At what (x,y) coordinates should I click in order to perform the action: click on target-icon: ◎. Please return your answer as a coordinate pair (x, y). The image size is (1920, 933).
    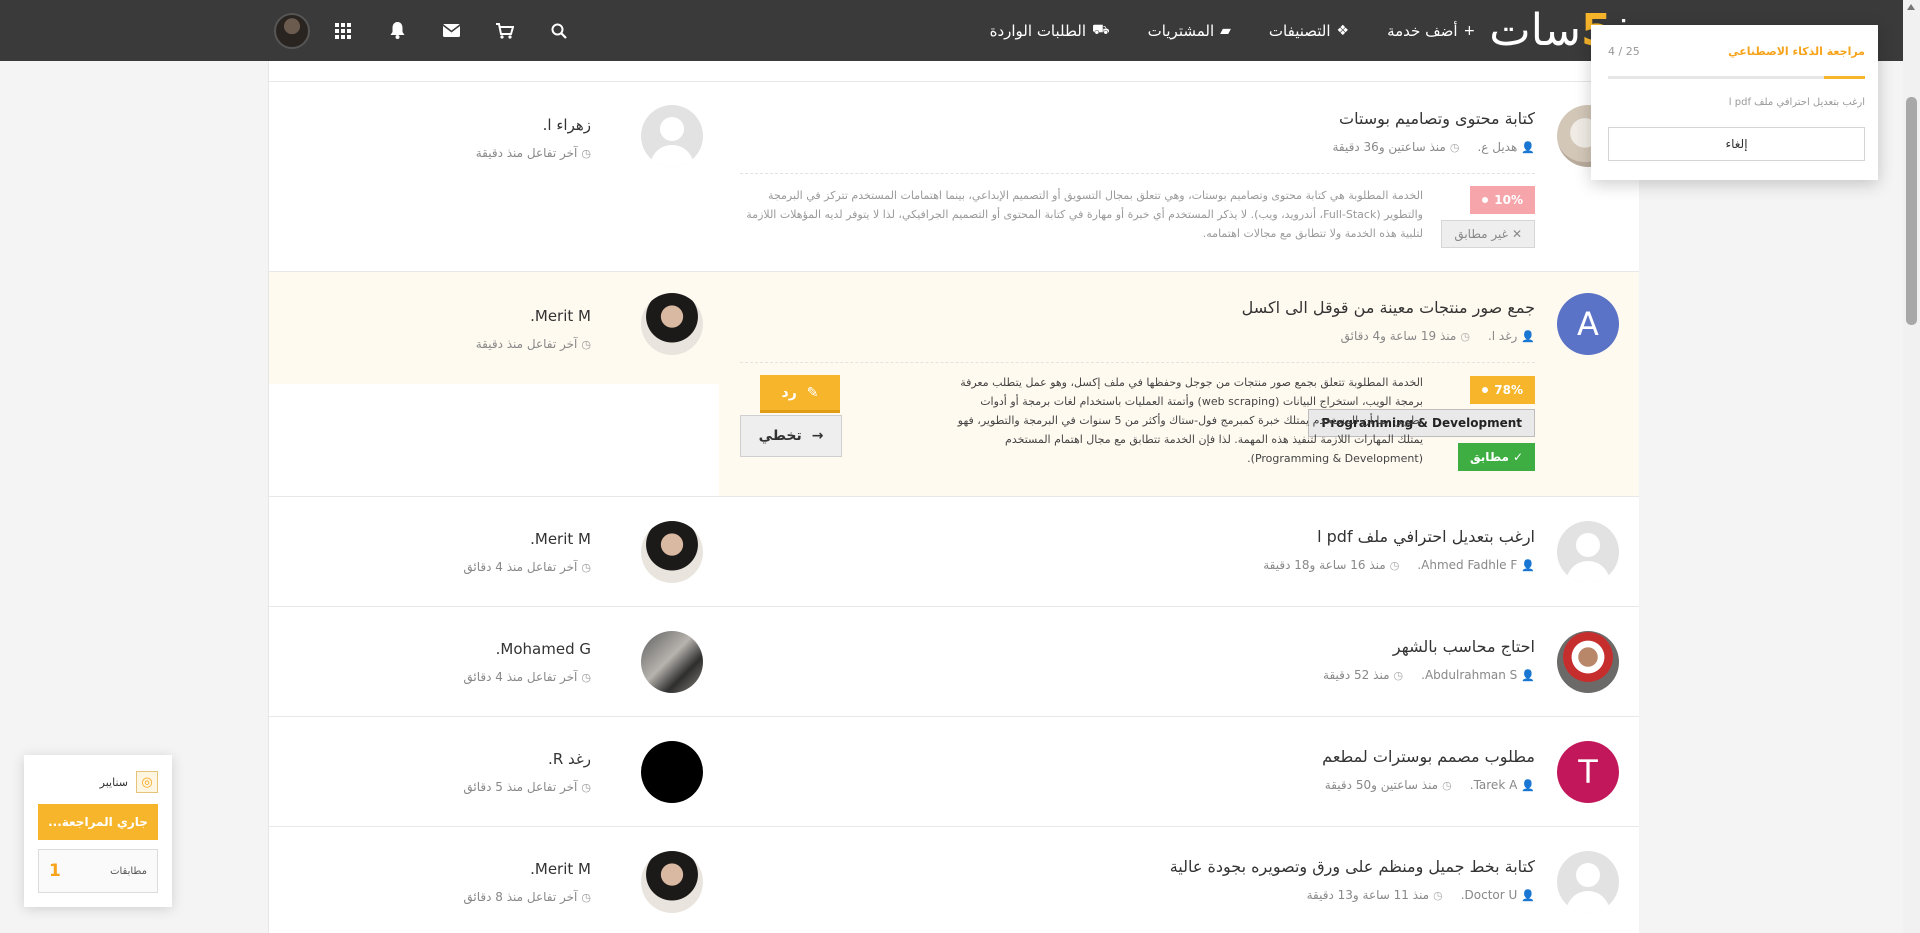
    Looking at the image, I should click on (147, 782).